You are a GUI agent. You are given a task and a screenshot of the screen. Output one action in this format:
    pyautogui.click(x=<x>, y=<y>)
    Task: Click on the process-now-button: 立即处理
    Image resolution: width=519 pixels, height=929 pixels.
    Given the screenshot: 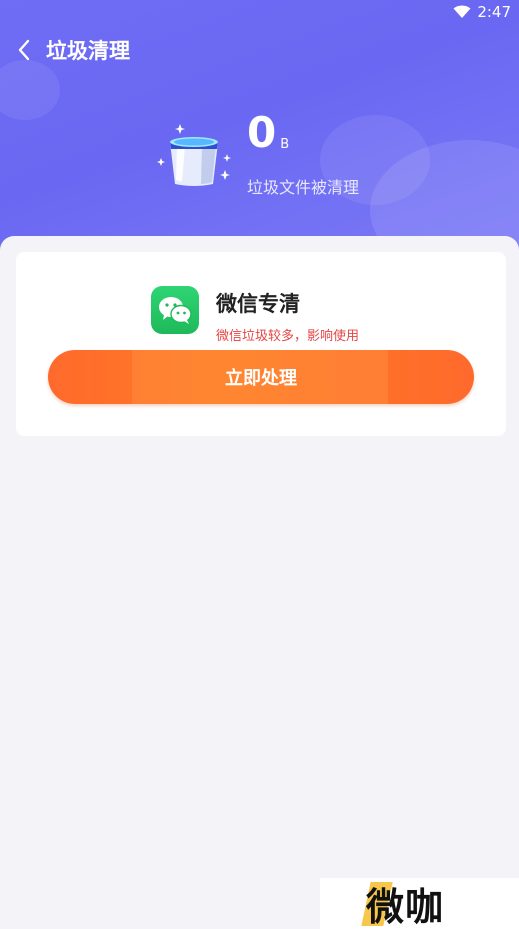 What is the action you would take?
    pyautogui.click(x=261, y=377)
    